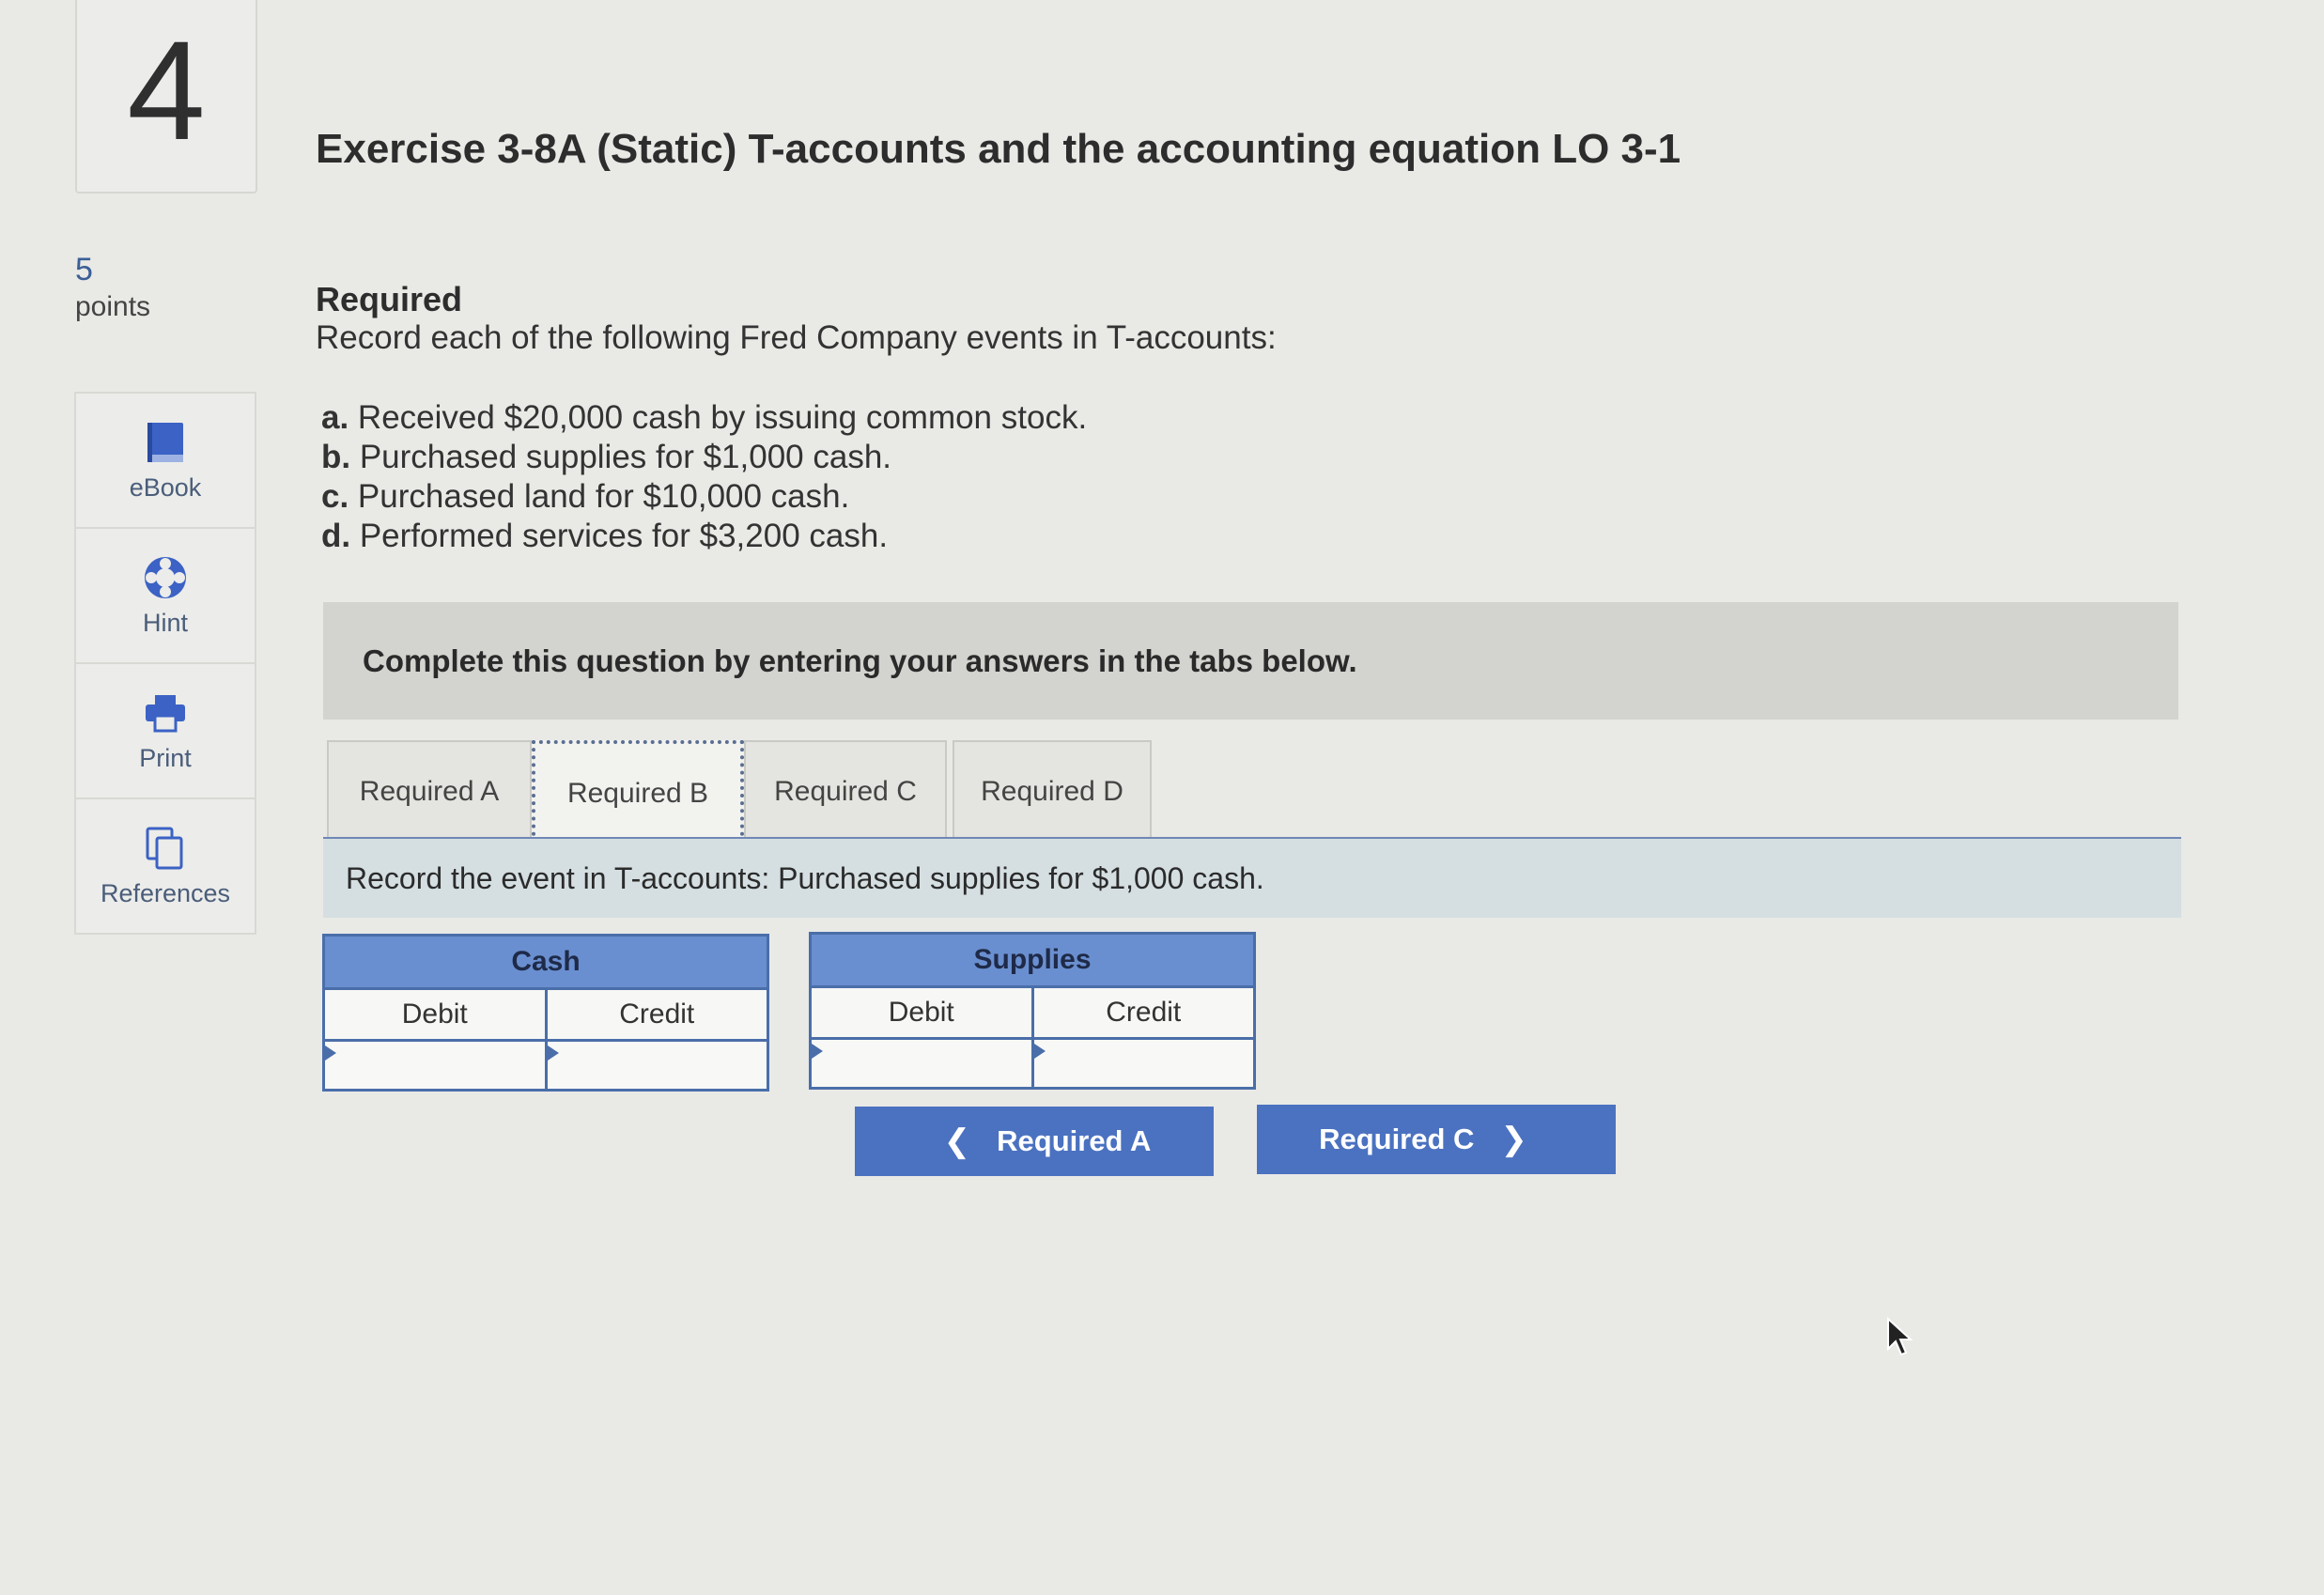  Describe the element at coordinates (165, 623) in the screenshot. I see `hint-label: Hint` at that location.